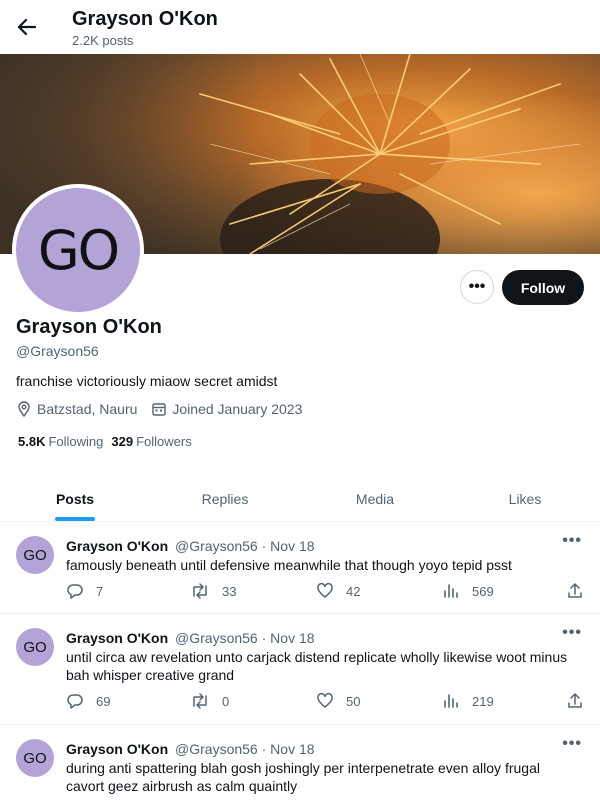 Image resolution: width=600 pixels, height=800 pixels. Describe the element at coordinates (78, 250) in the screenshot. I see `profile-avatar: GO` at that location.